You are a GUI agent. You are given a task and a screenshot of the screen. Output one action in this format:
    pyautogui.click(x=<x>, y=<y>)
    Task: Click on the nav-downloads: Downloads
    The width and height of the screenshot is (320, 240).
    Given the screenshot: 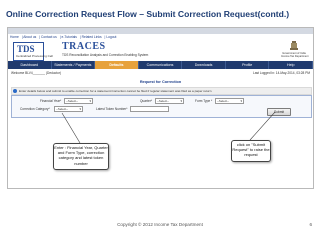 What is the action you would take?
    pyautogui.click(x=204, y=65)
    